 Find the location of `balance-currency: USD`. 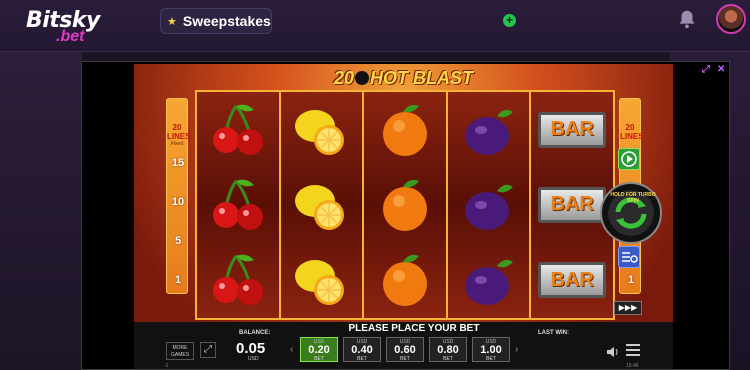

balance-currency: USD is located at coordinates (253, 359).